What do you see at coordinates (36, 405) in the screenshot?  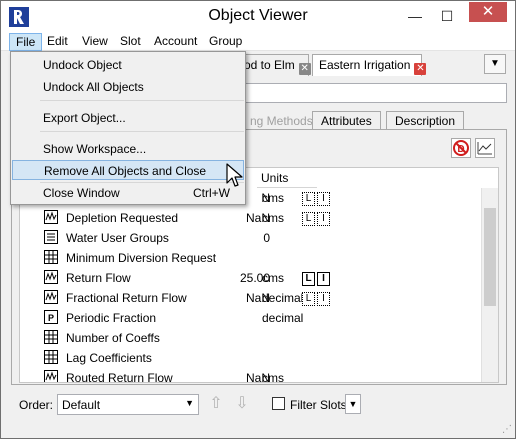 I see `order-label: Order:` at bounding box center [36, 405].